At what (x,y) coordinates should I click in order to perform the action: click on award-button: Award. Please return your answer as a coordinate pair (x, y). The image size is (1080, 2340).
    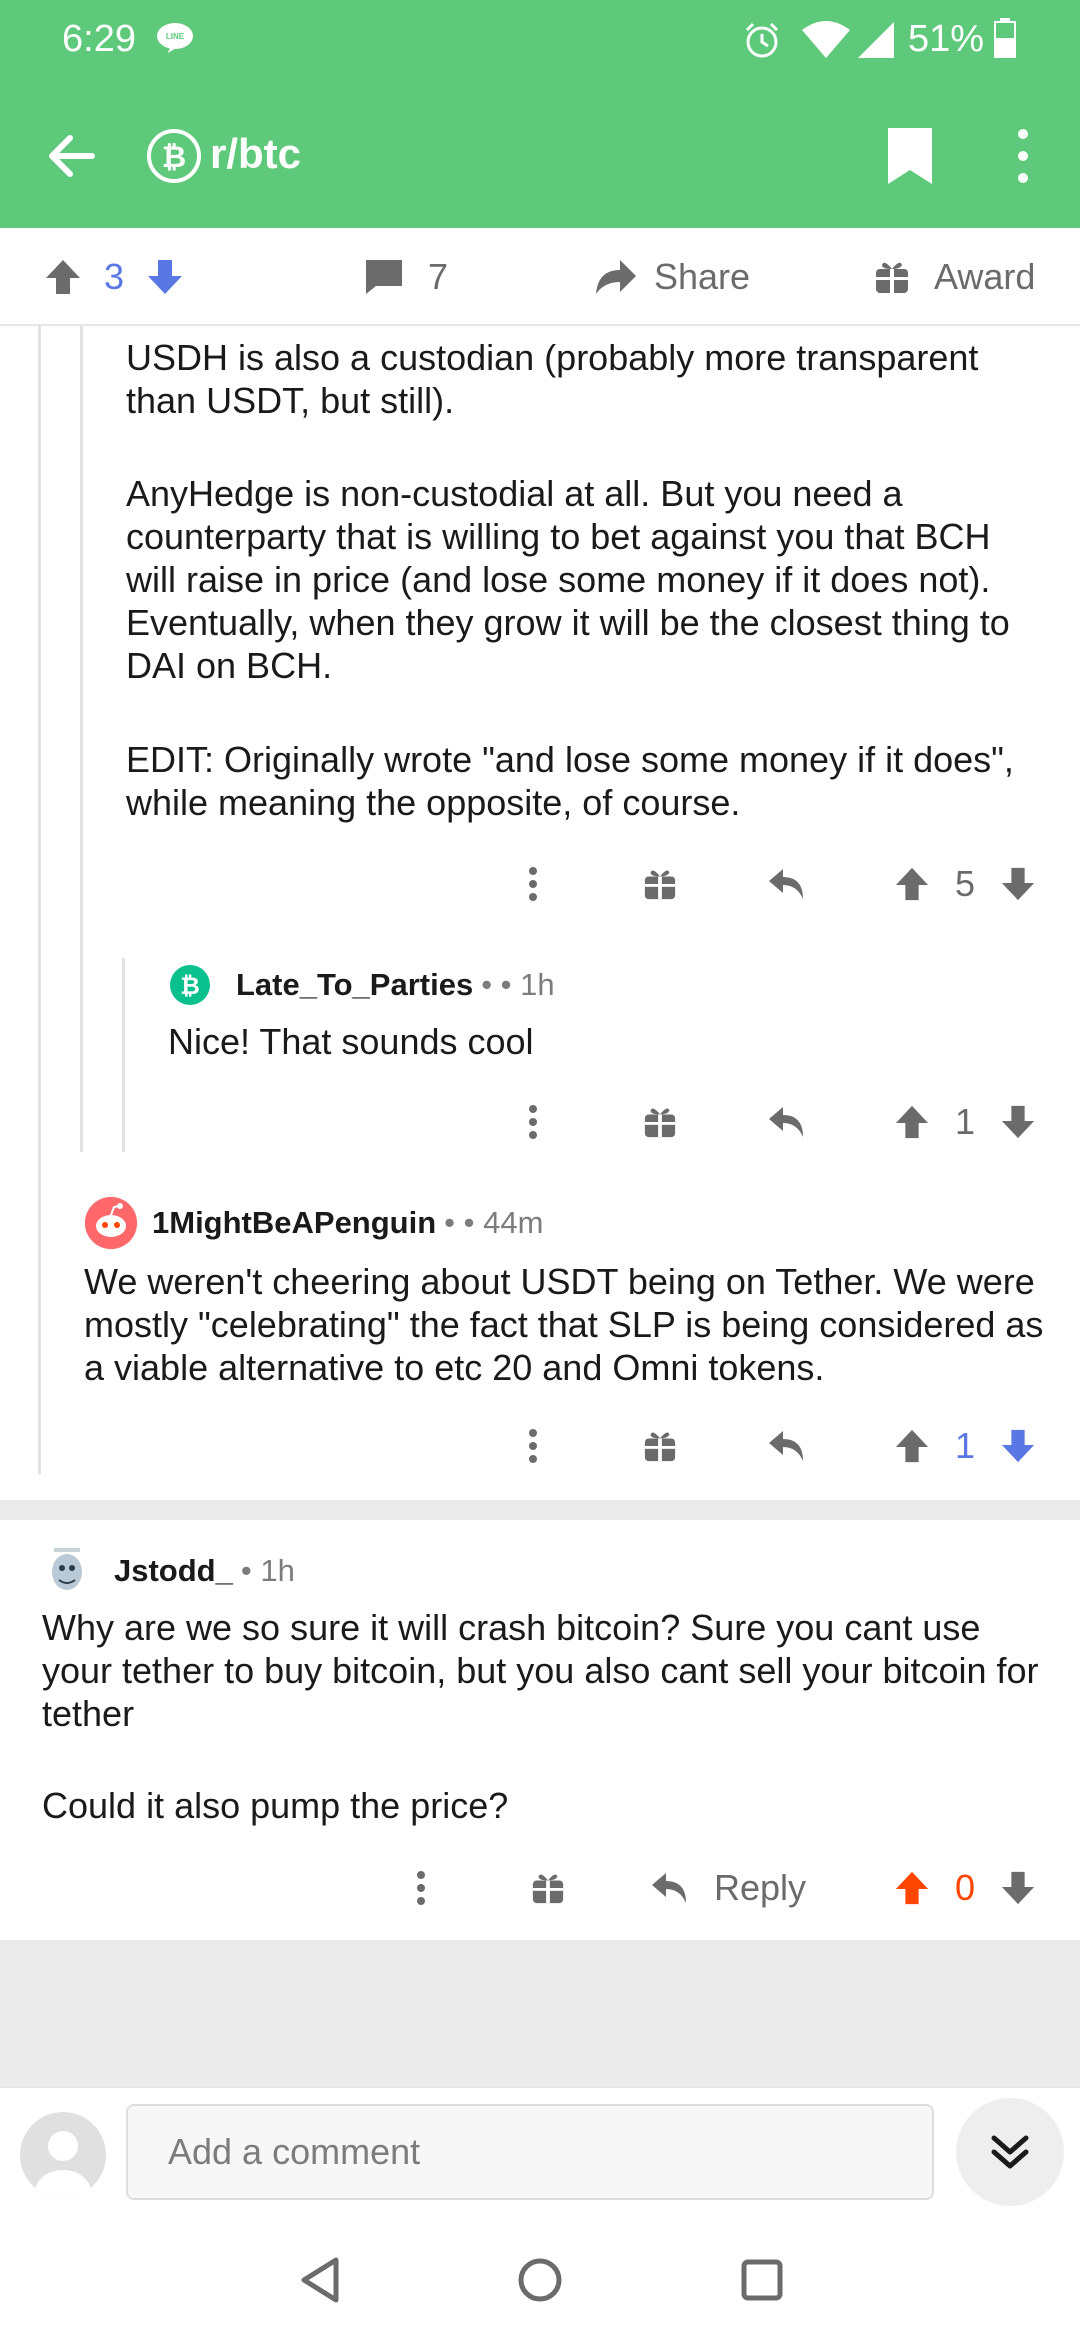
    Looking at the image, I should click on (954, 277).